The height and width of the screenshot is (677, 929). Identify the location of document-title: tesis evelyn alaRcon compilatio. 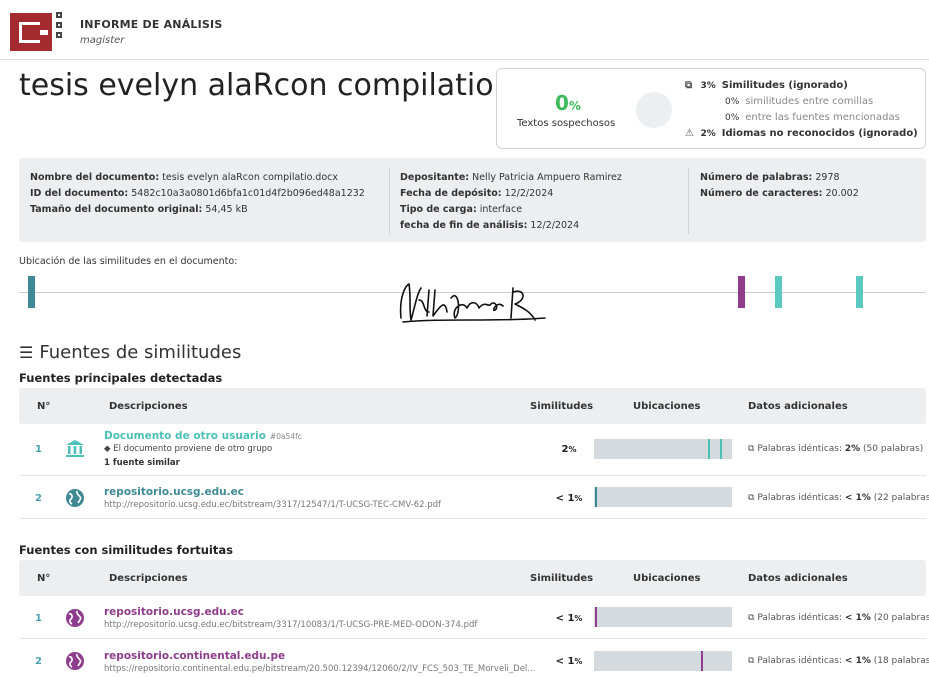
(256, 85).